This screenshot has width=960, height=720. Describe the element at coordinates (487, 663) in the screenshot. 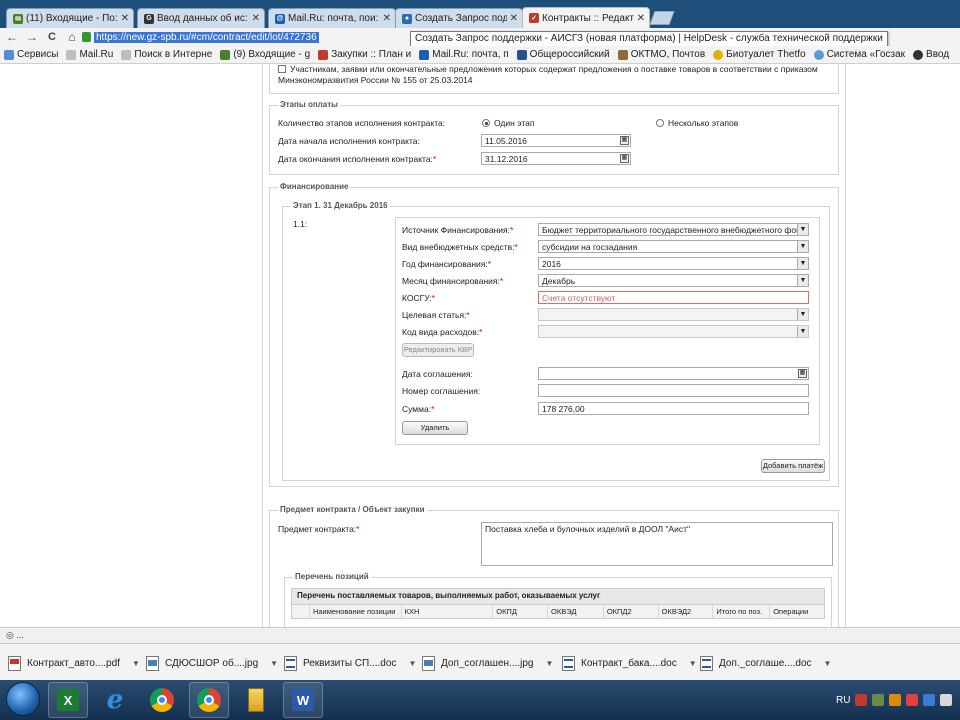

I see `download-item: Доп_соглашен....jpg ▼` at that location.